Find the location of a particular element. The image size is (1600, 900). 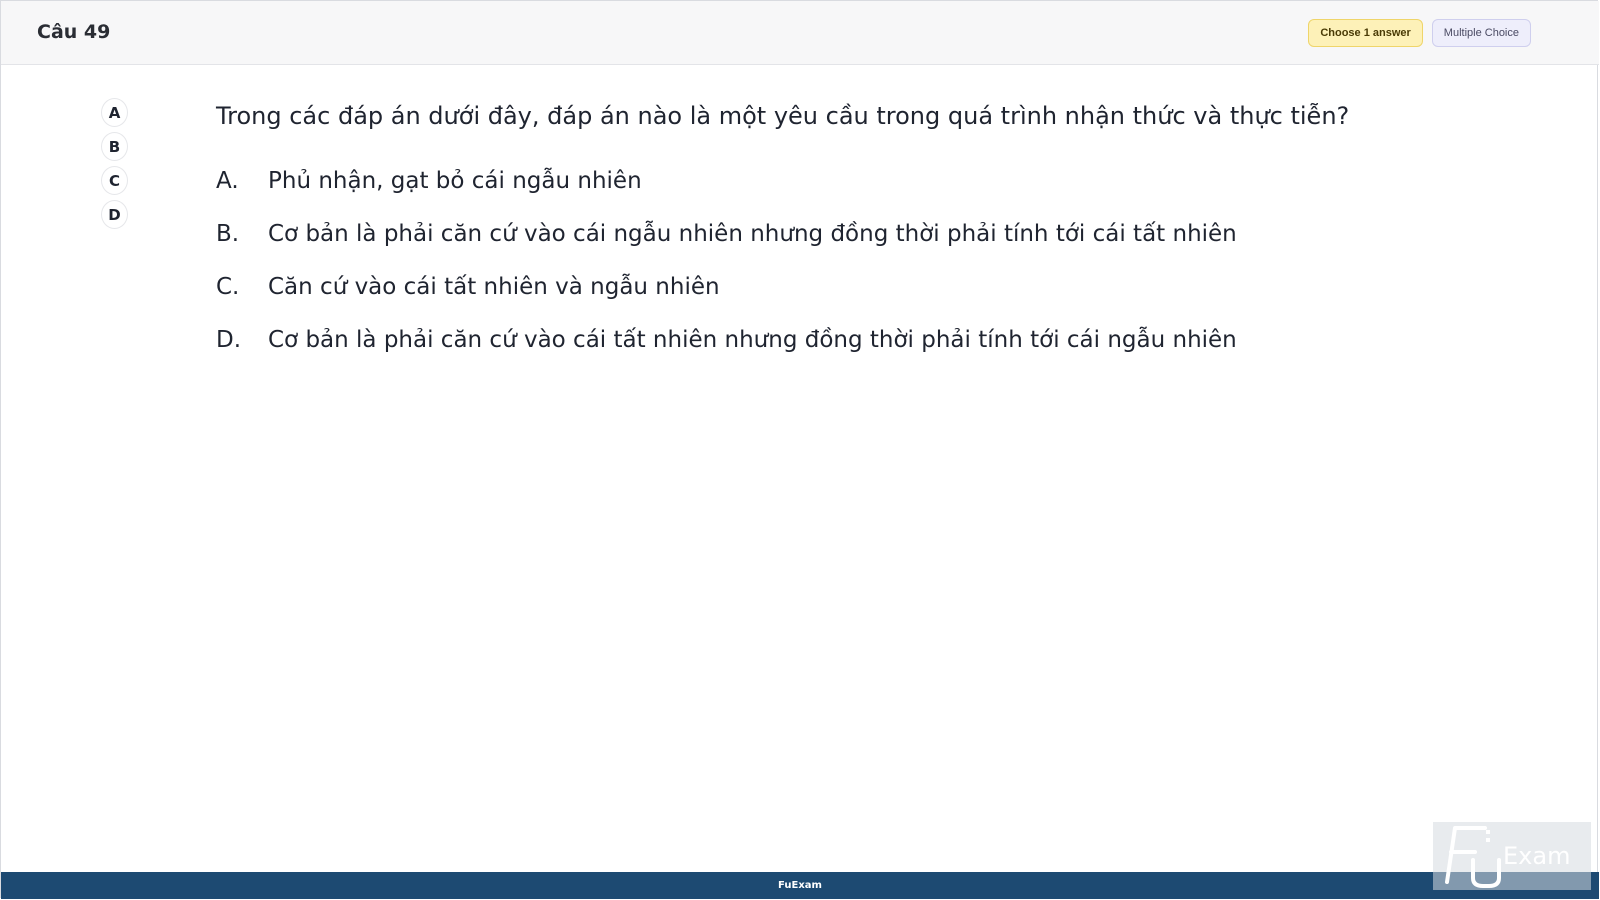

option-letter: B. is located at coordinates (228, 233).